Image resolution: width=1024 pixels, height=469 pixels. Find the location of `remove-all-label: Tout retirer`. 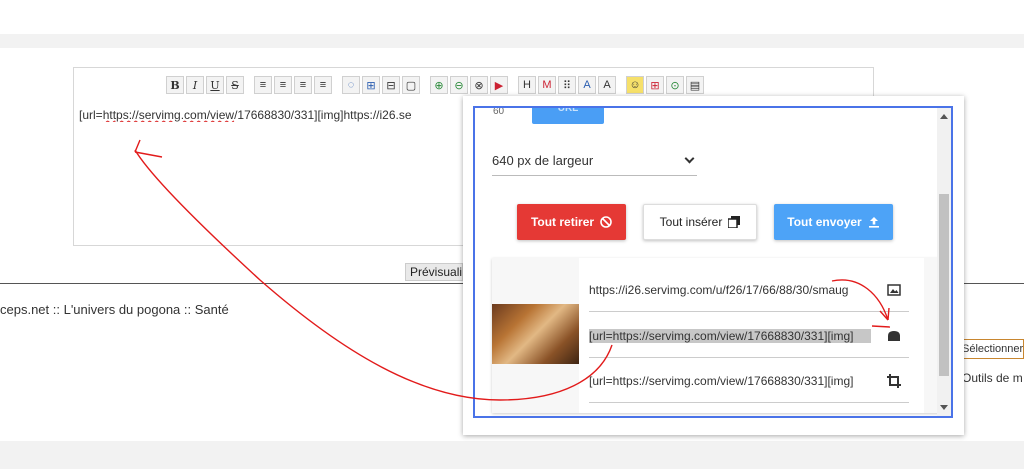

remove-all-label: Tout retirer is located at coordinates (562, 222).